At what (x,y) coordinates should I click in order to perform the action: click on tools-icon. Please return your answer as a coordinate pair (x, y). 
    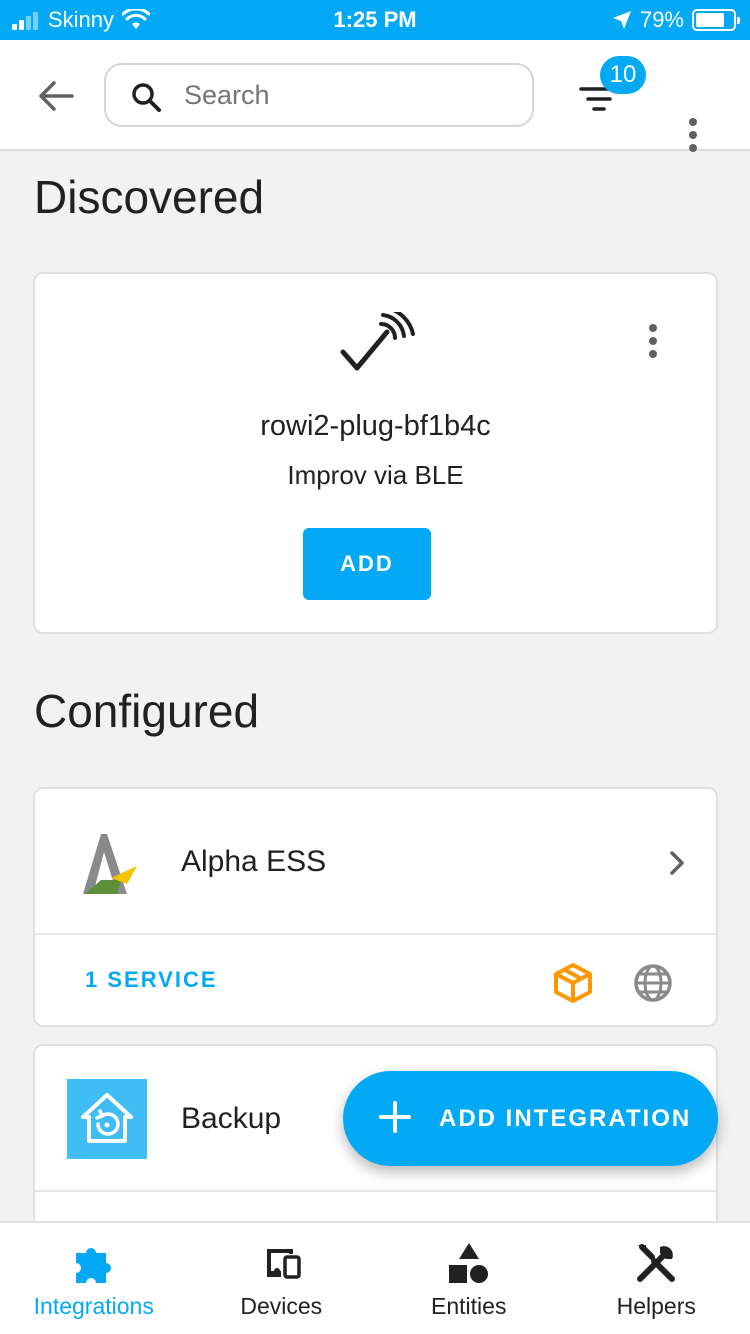
    Looking at the image, I should click on (656, 1263).